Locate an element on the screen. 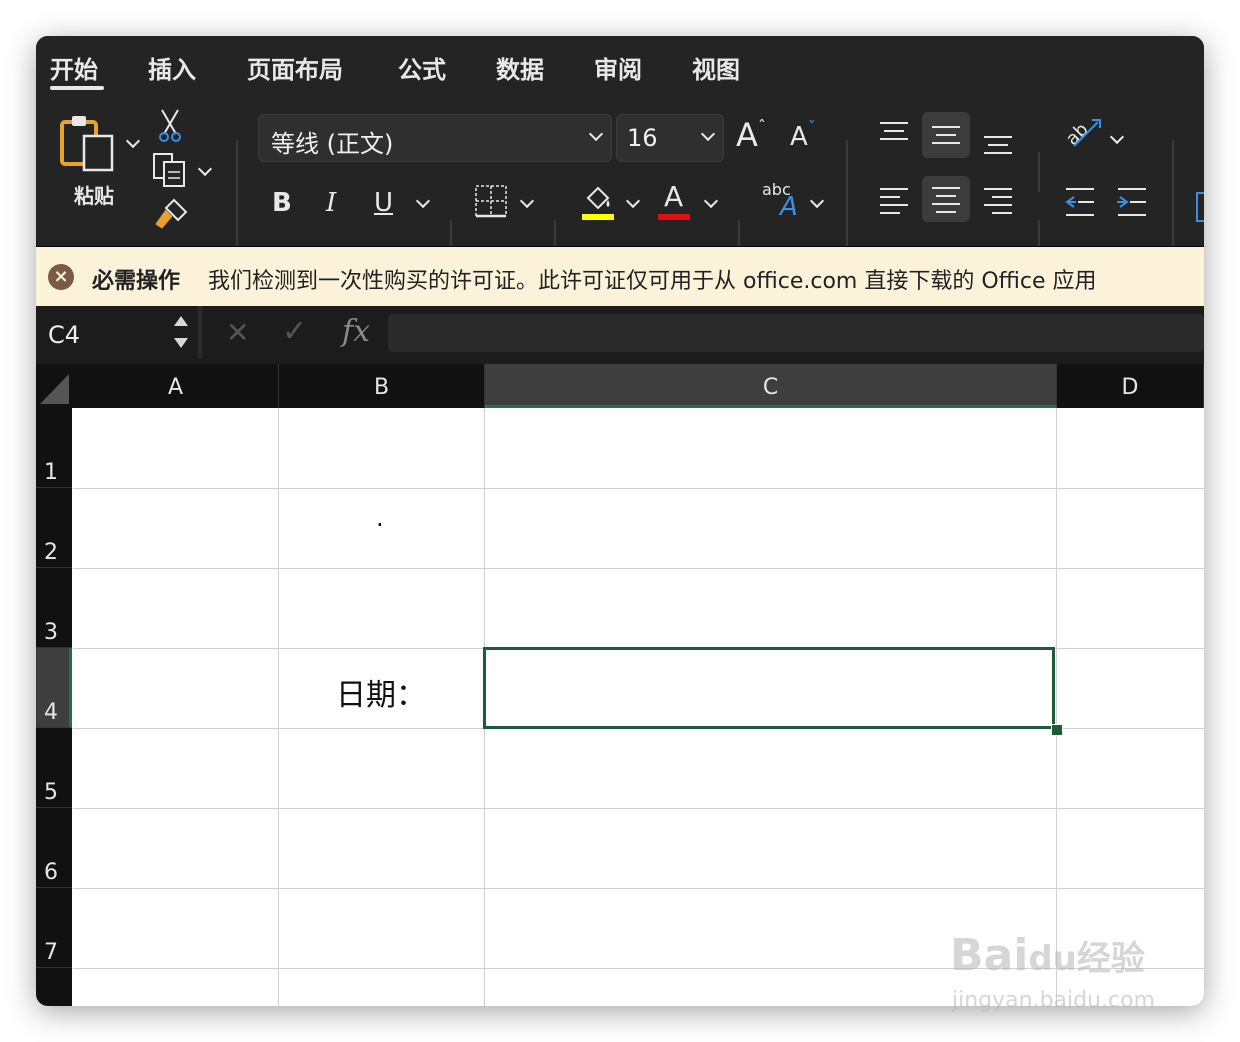  tab-insert: 插入 is located at coordinates (172, 67).